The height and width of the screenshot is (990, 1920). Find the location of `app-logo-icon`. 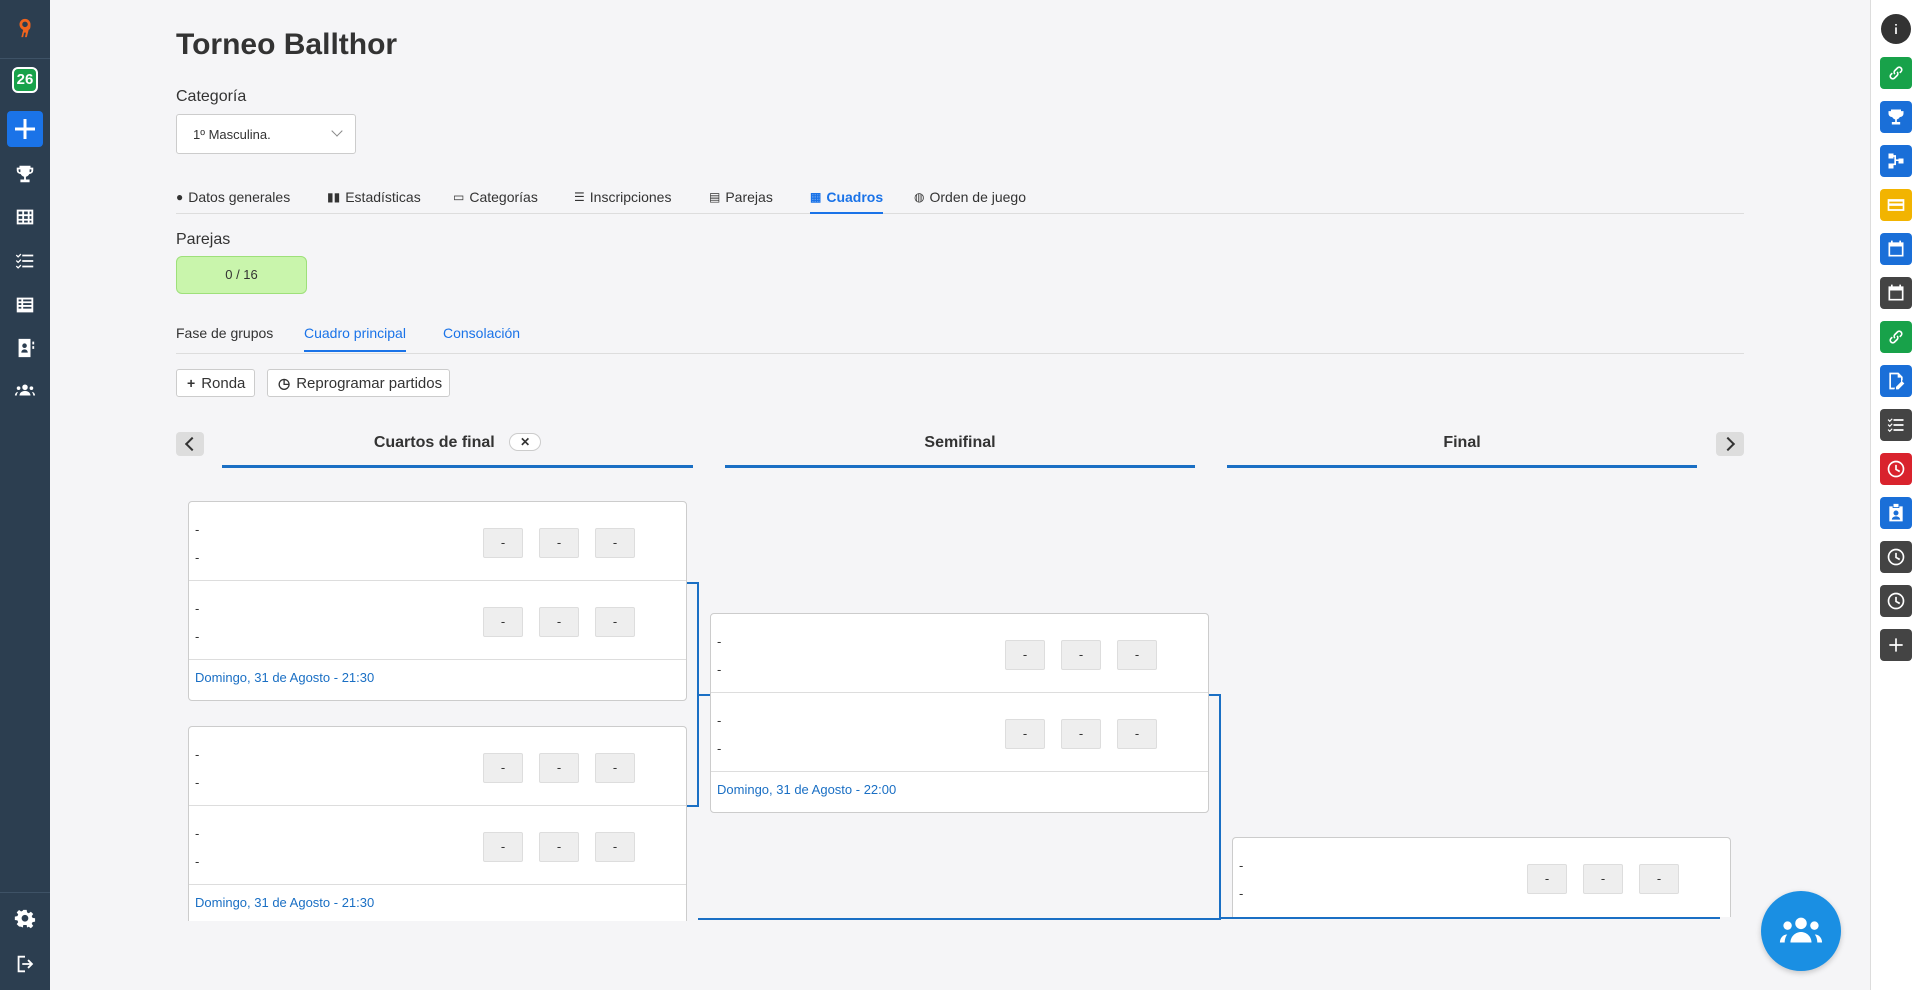

app-logo-icon is located at coordinates (25, 28).